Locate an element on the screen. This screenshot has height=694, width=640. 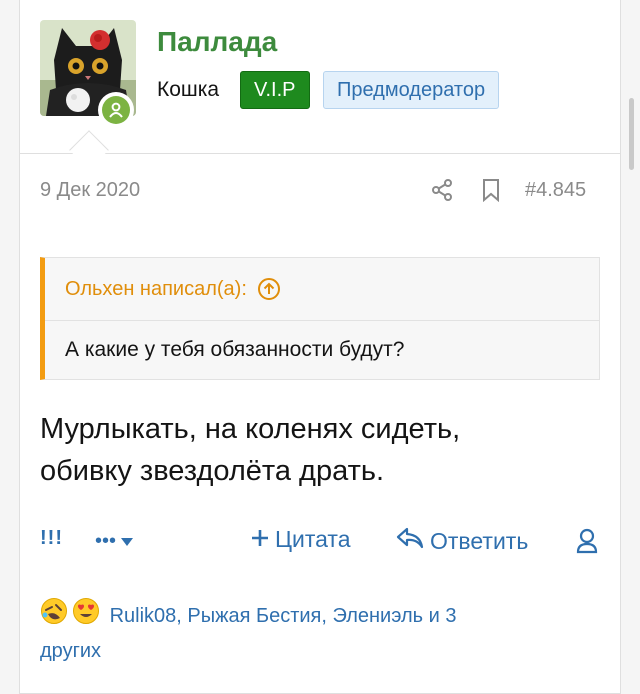
quote-button: Цитата is located at coordinates (301, 539).